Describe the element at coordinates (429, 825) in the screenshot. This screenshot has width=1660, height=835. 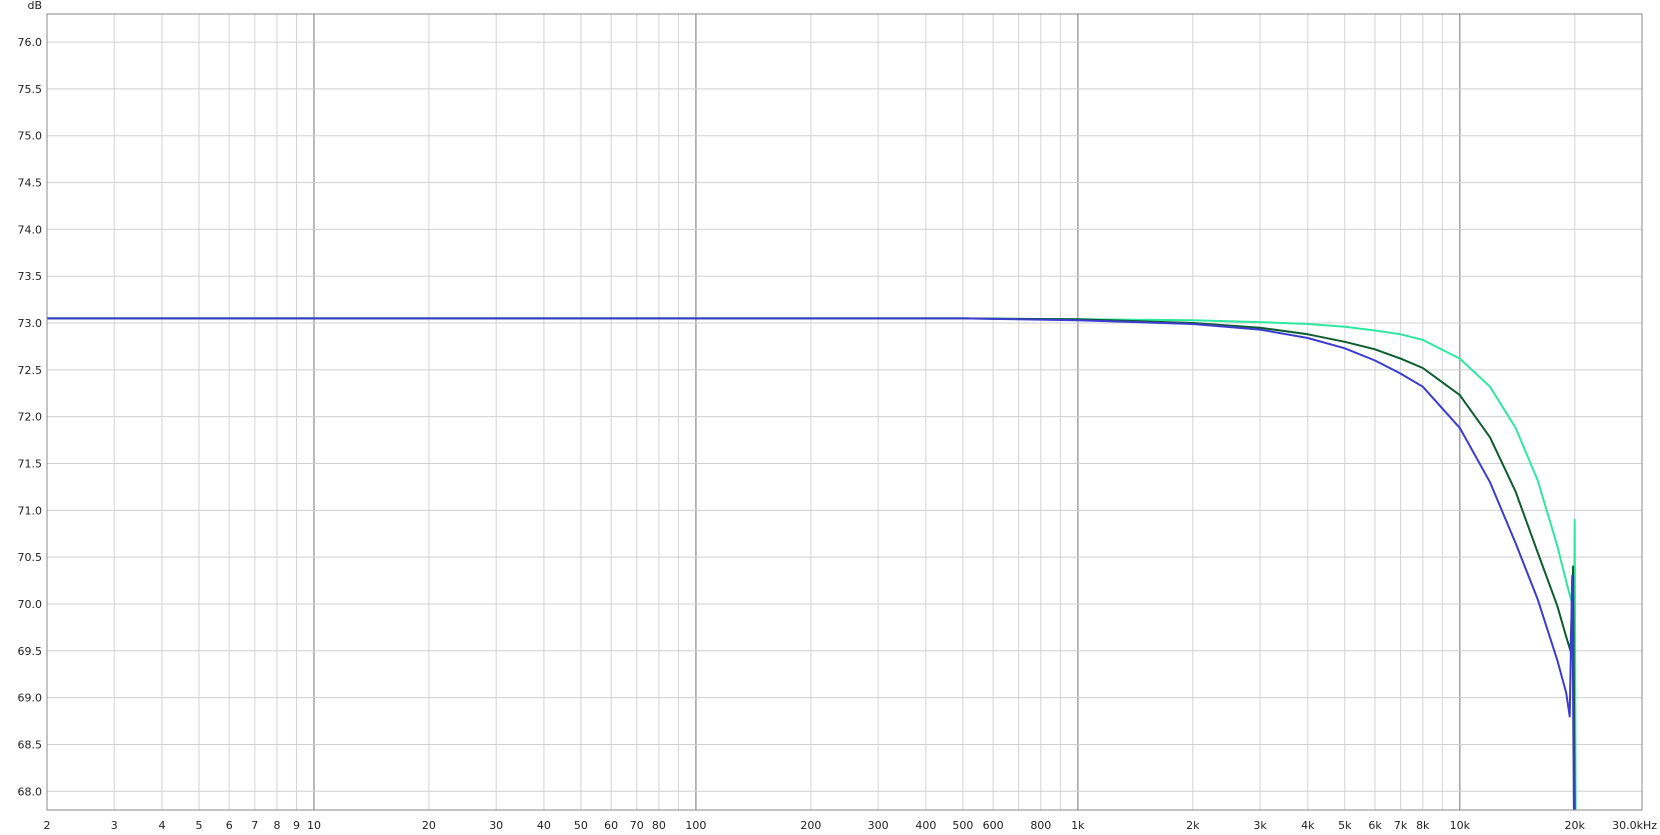
I see `x-tick-label: 20` at that location.